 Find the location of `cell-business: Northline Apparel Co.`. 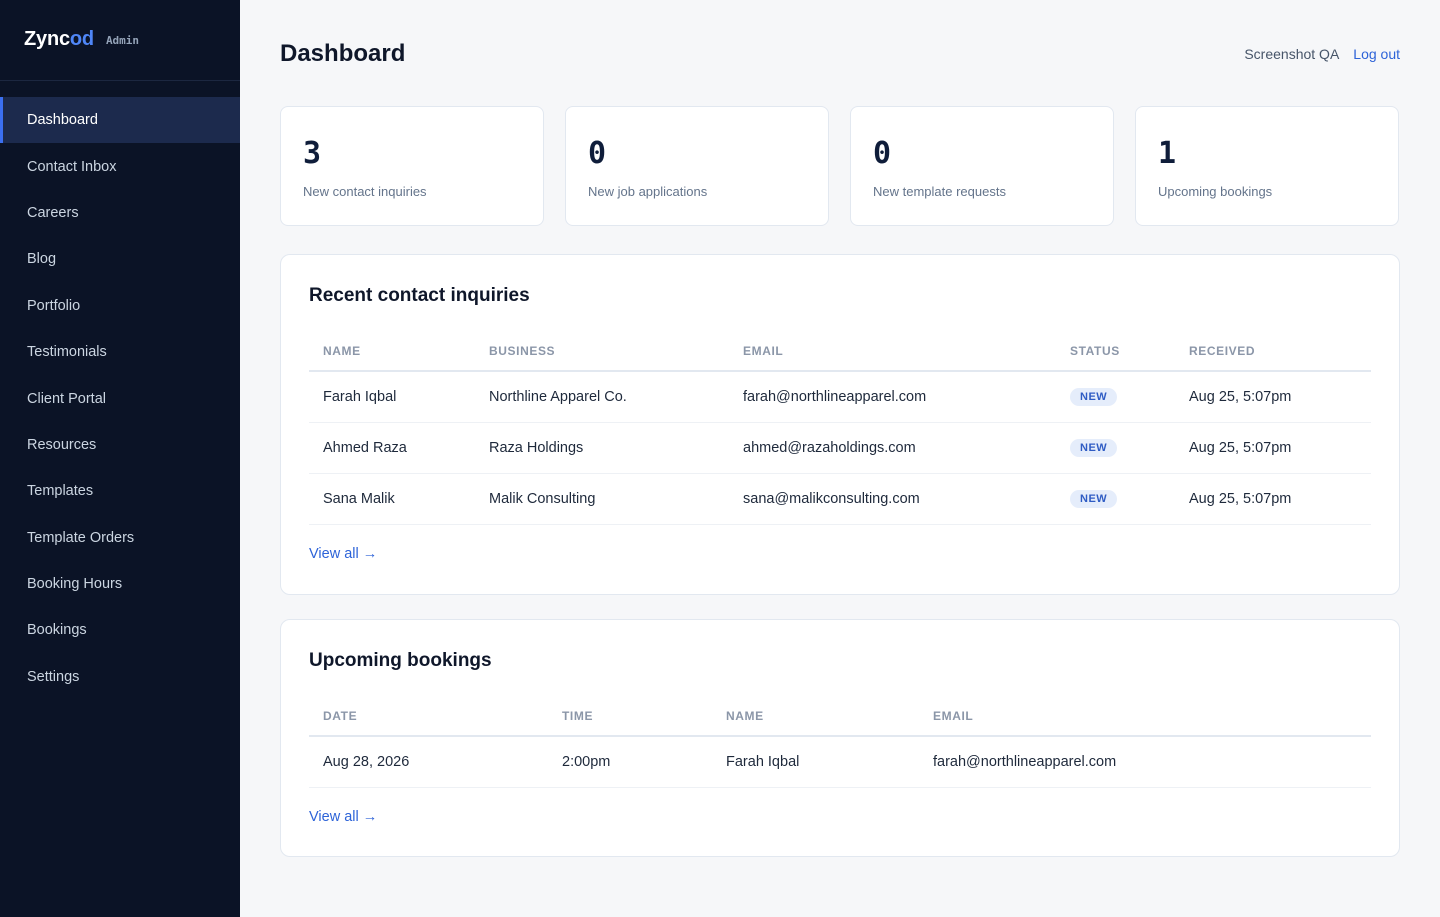

cell-business: Northline Apparel Co. is located at coordinates (602, 397).